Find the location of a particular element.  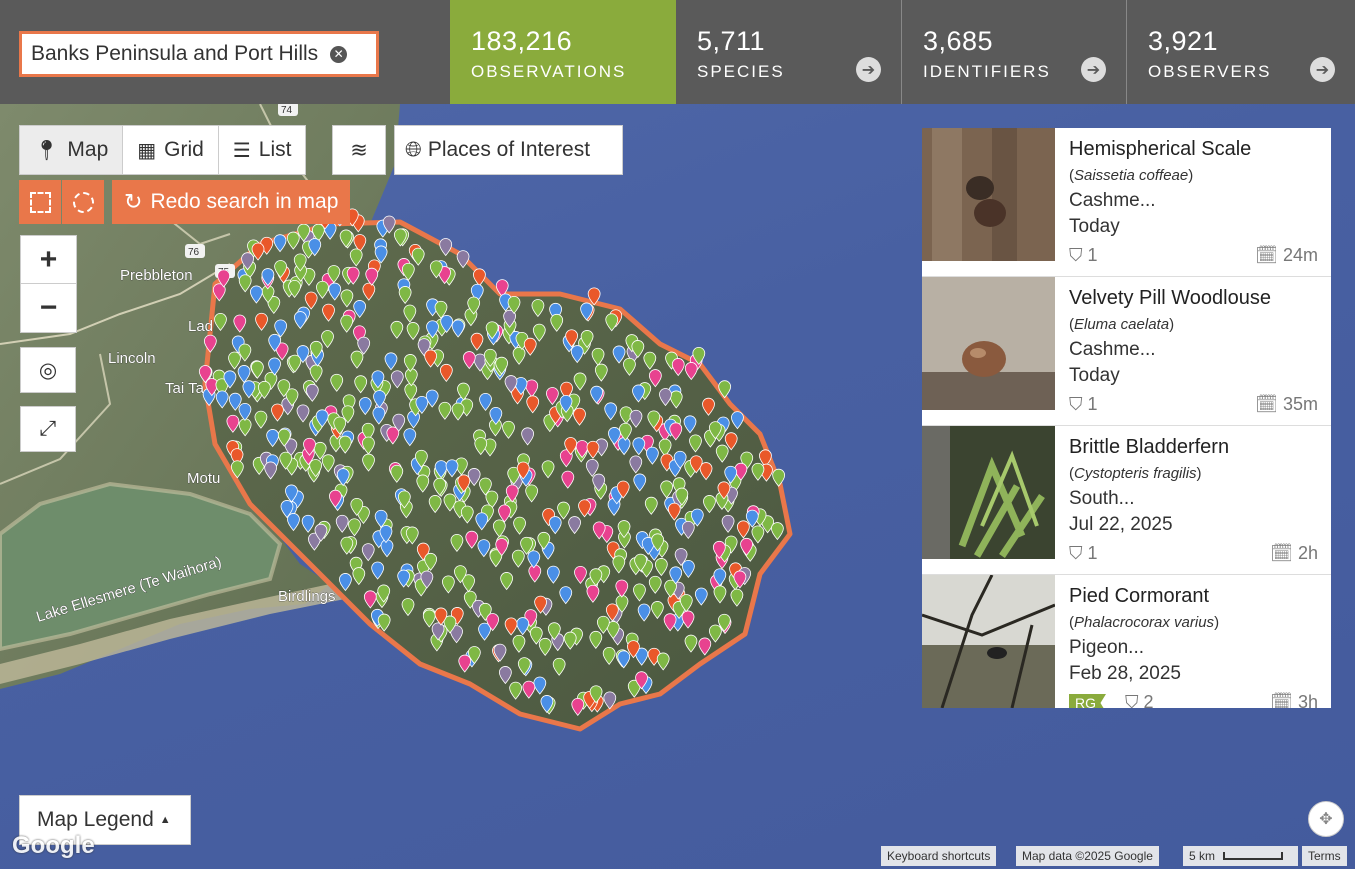

globe-icon: 🌐︎ is located at coordinates (413, 149).